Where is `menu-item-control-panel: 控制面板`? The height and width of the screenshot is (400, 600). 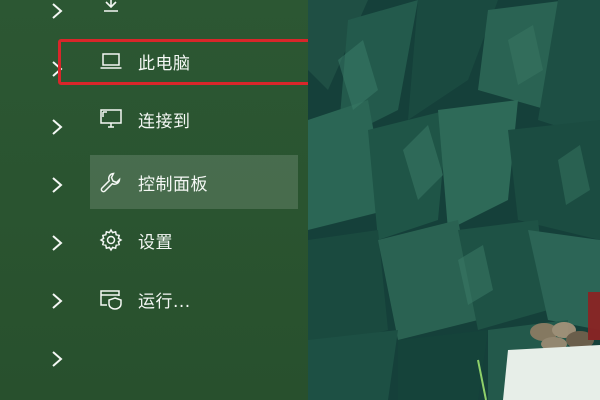 menu-item-control-panel: 控制面板 is located at coordinates (194, 182).